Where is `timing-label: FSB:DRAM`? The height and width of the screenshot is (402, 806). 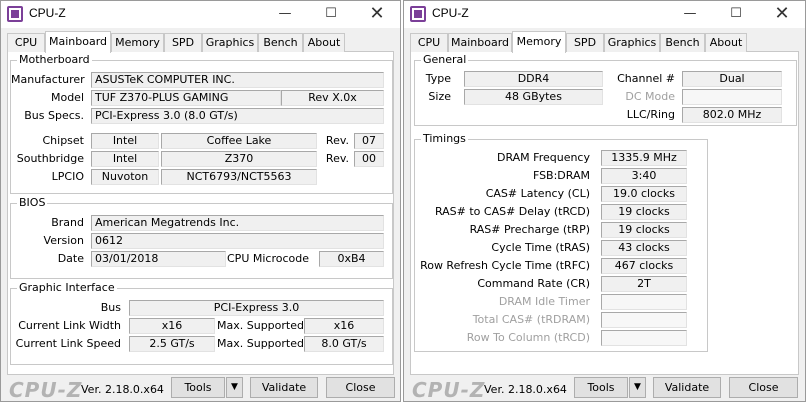
timing-label: FSB:DRAM is located at coordinates (561, 175).